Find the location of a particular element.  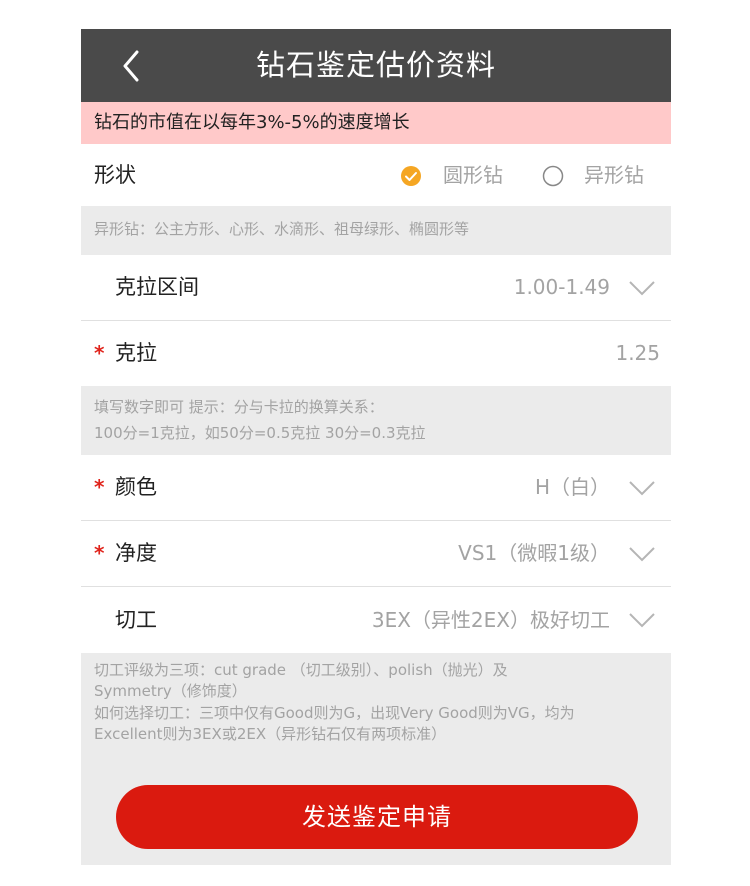

cut-hint-line: 如何选择切工：三项中仅有Good则为G，出现Very Good则为VG，均为 is located at coordinates (334, 713).